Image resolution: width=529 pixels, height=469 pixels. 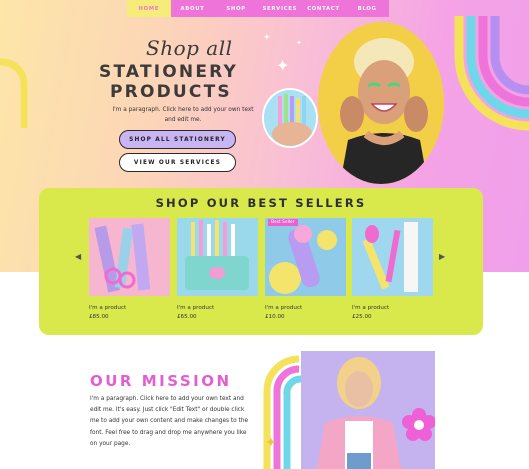 What do you see at coordinates (177, 139) in the screenshot?
I see `shop-all-stationery-button: SHOP ALL STATIONERY` at bounding box center [177, 139].